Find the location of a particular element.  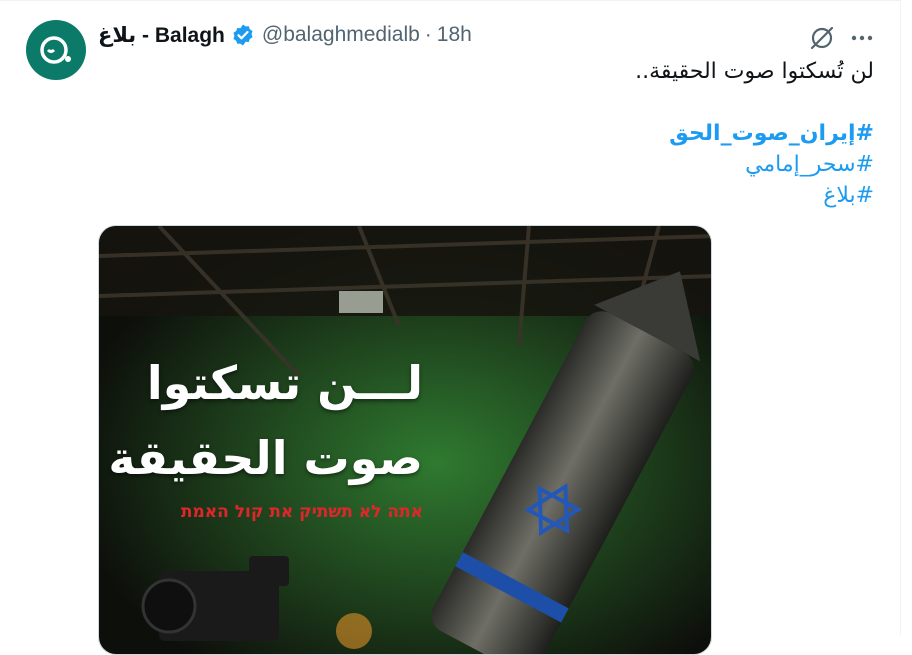

timestamp: 18h is located at coordinates (454, 35).